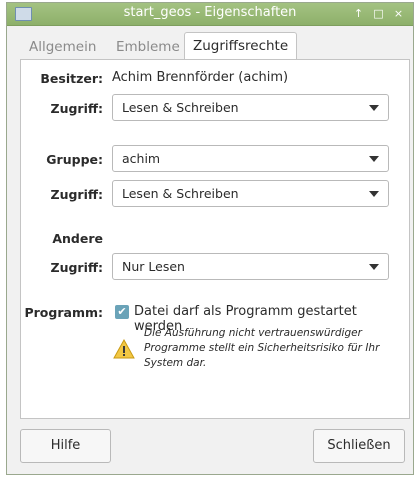 This screenshot has height=479, width=419. Describe the element at coordinates (76, 194) in the screenshot. I see `group-access-label: Zugriff:` at that location.